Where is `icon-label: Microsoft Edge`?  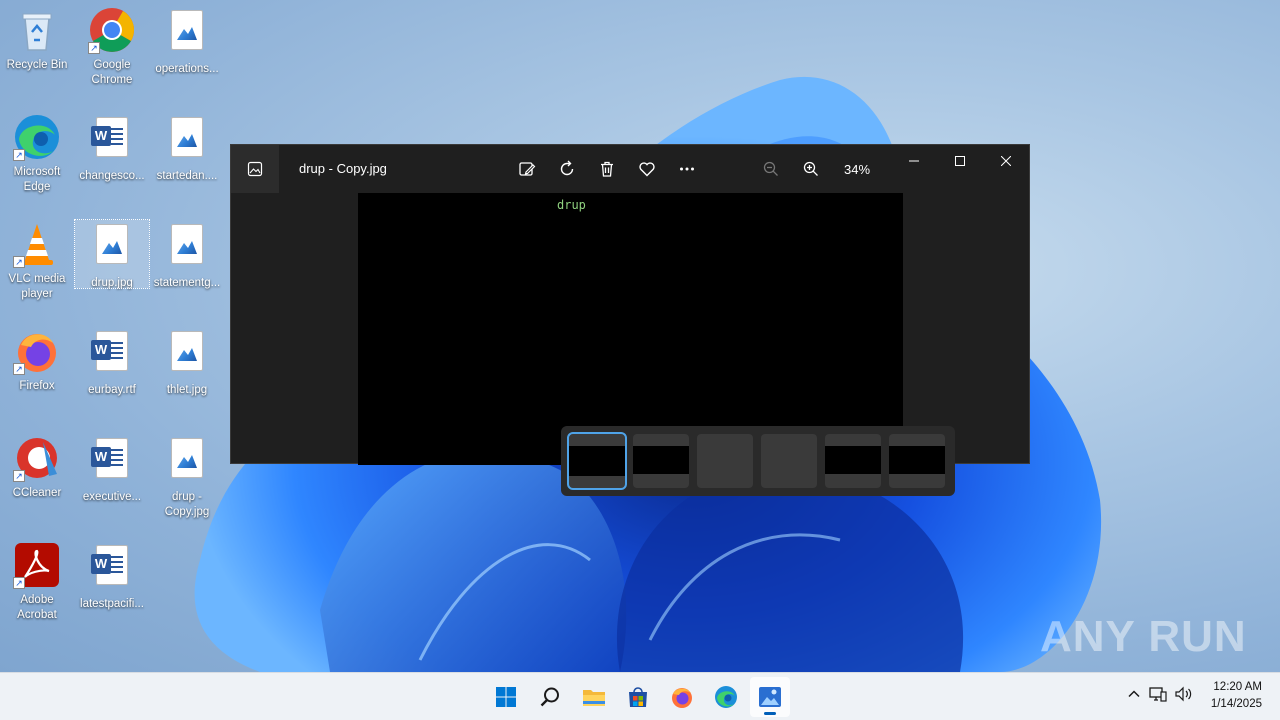 icon-label: Microsoft Edge is located at coordinates (37, 179).